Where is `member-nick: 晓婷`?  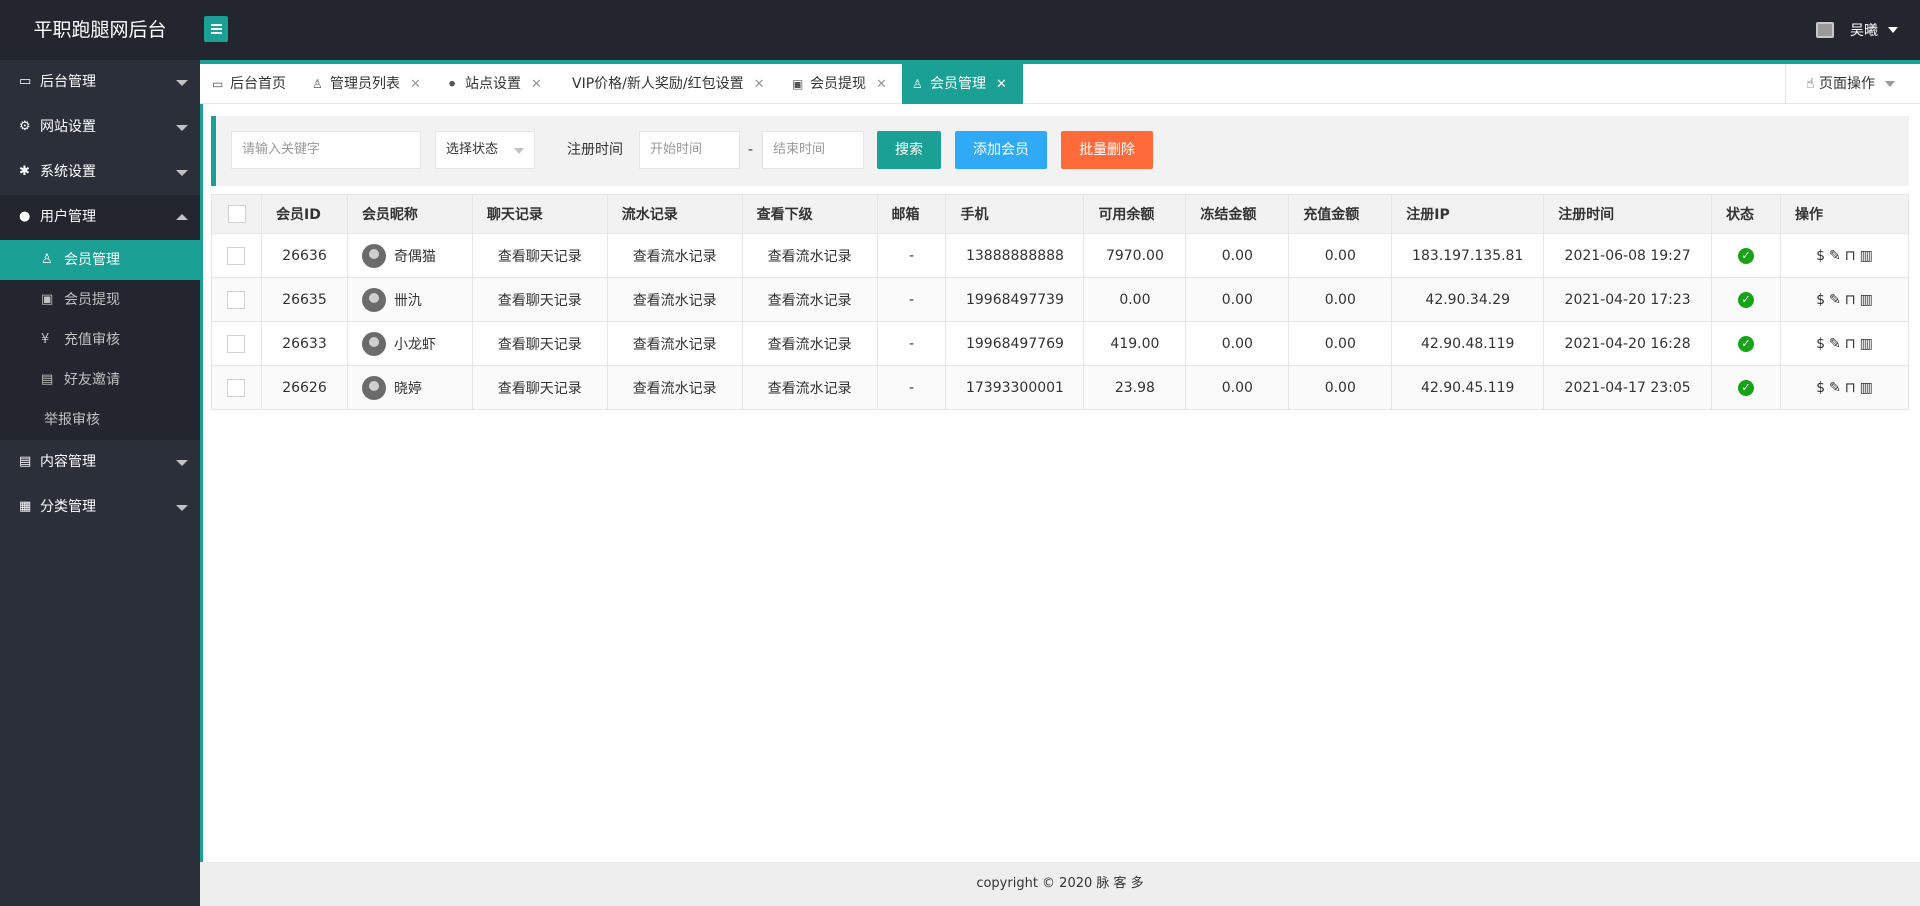
member-nick: 晓婷 is located at coordinates (407, 388).